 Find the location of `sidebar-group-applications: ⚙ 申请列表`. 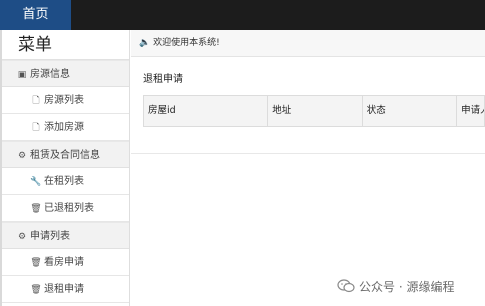

sidebar-group-applications: ⚙ 申请列表 is located at coordinates (65, 235).